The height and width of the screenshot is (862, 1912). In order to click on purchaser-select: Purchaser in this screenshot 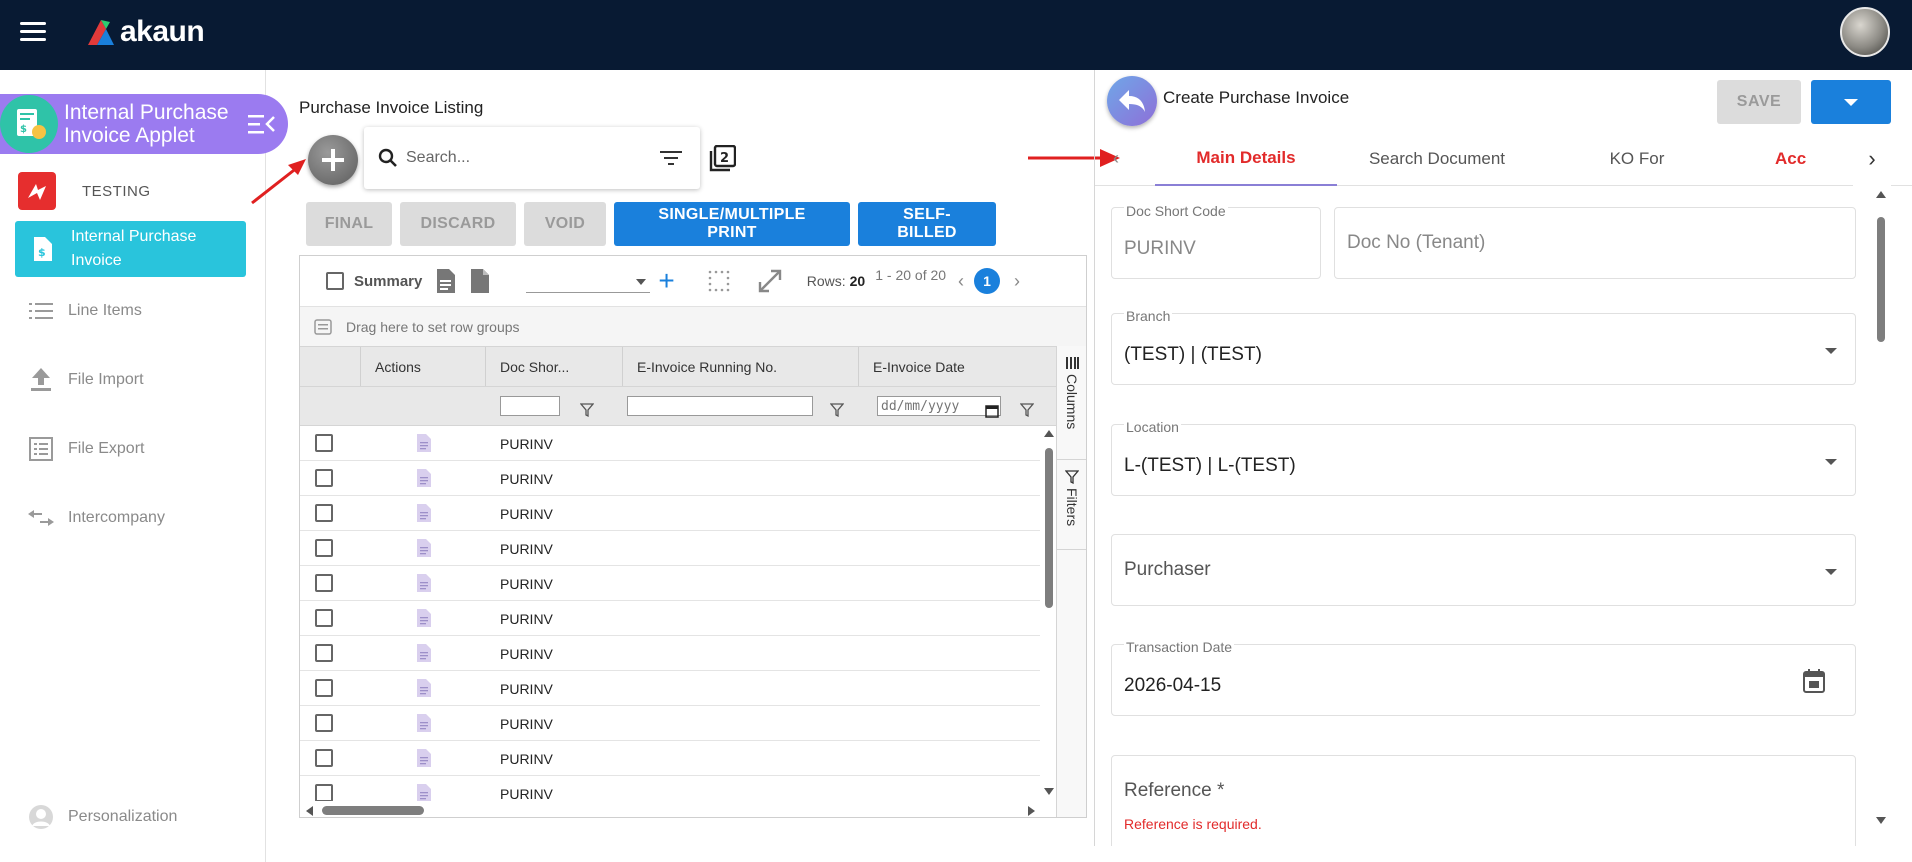, I will do `click(1483, 570)`.